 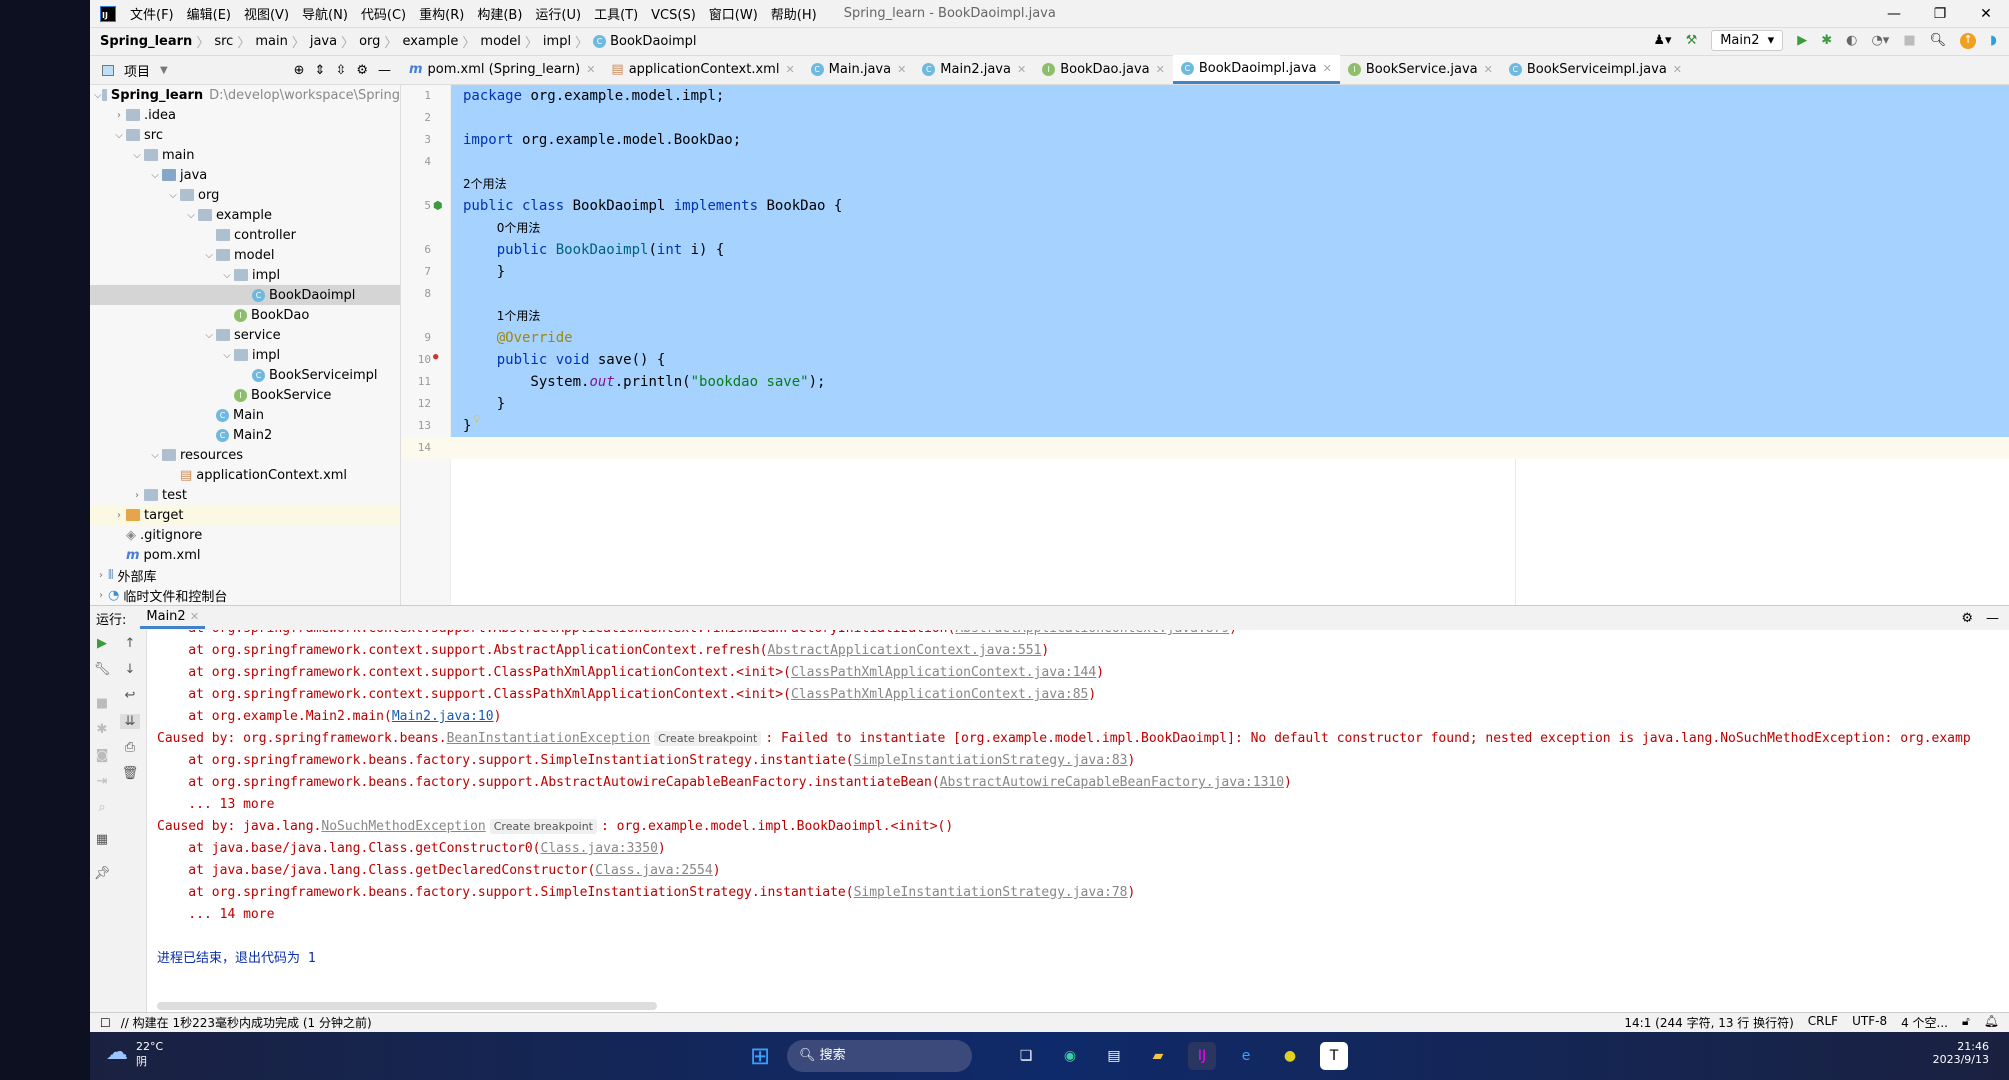 What do you see at coordinates (430, 41) in the screenshot?
I see `breadcrumb-item: example` at bounding box center [430, 41].